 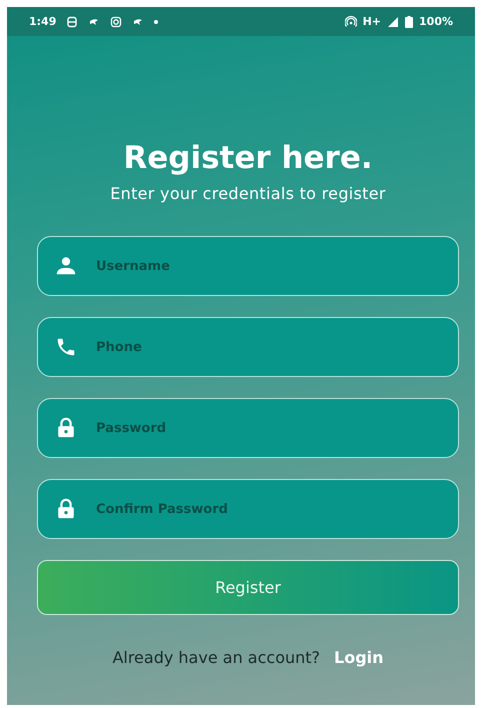 What do you see at coordinates (436, 21) in the screenshot?
I see `battery-level: 100%` at bounding box center [436, 21].